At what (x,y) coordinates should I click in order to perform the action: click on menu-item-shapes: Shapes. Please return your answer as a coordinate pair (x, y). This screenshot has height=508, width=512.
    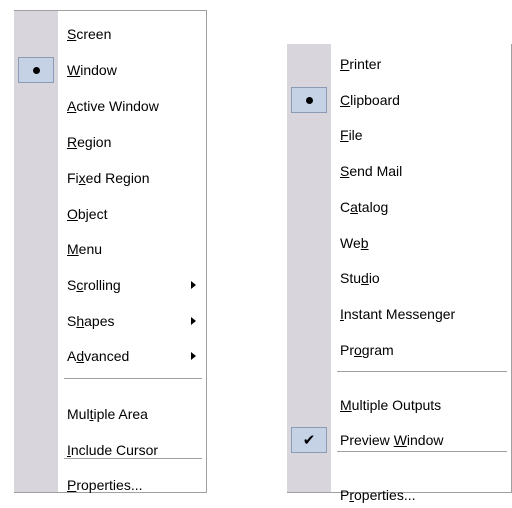
    Looking at the image, I should click on (110, 321).